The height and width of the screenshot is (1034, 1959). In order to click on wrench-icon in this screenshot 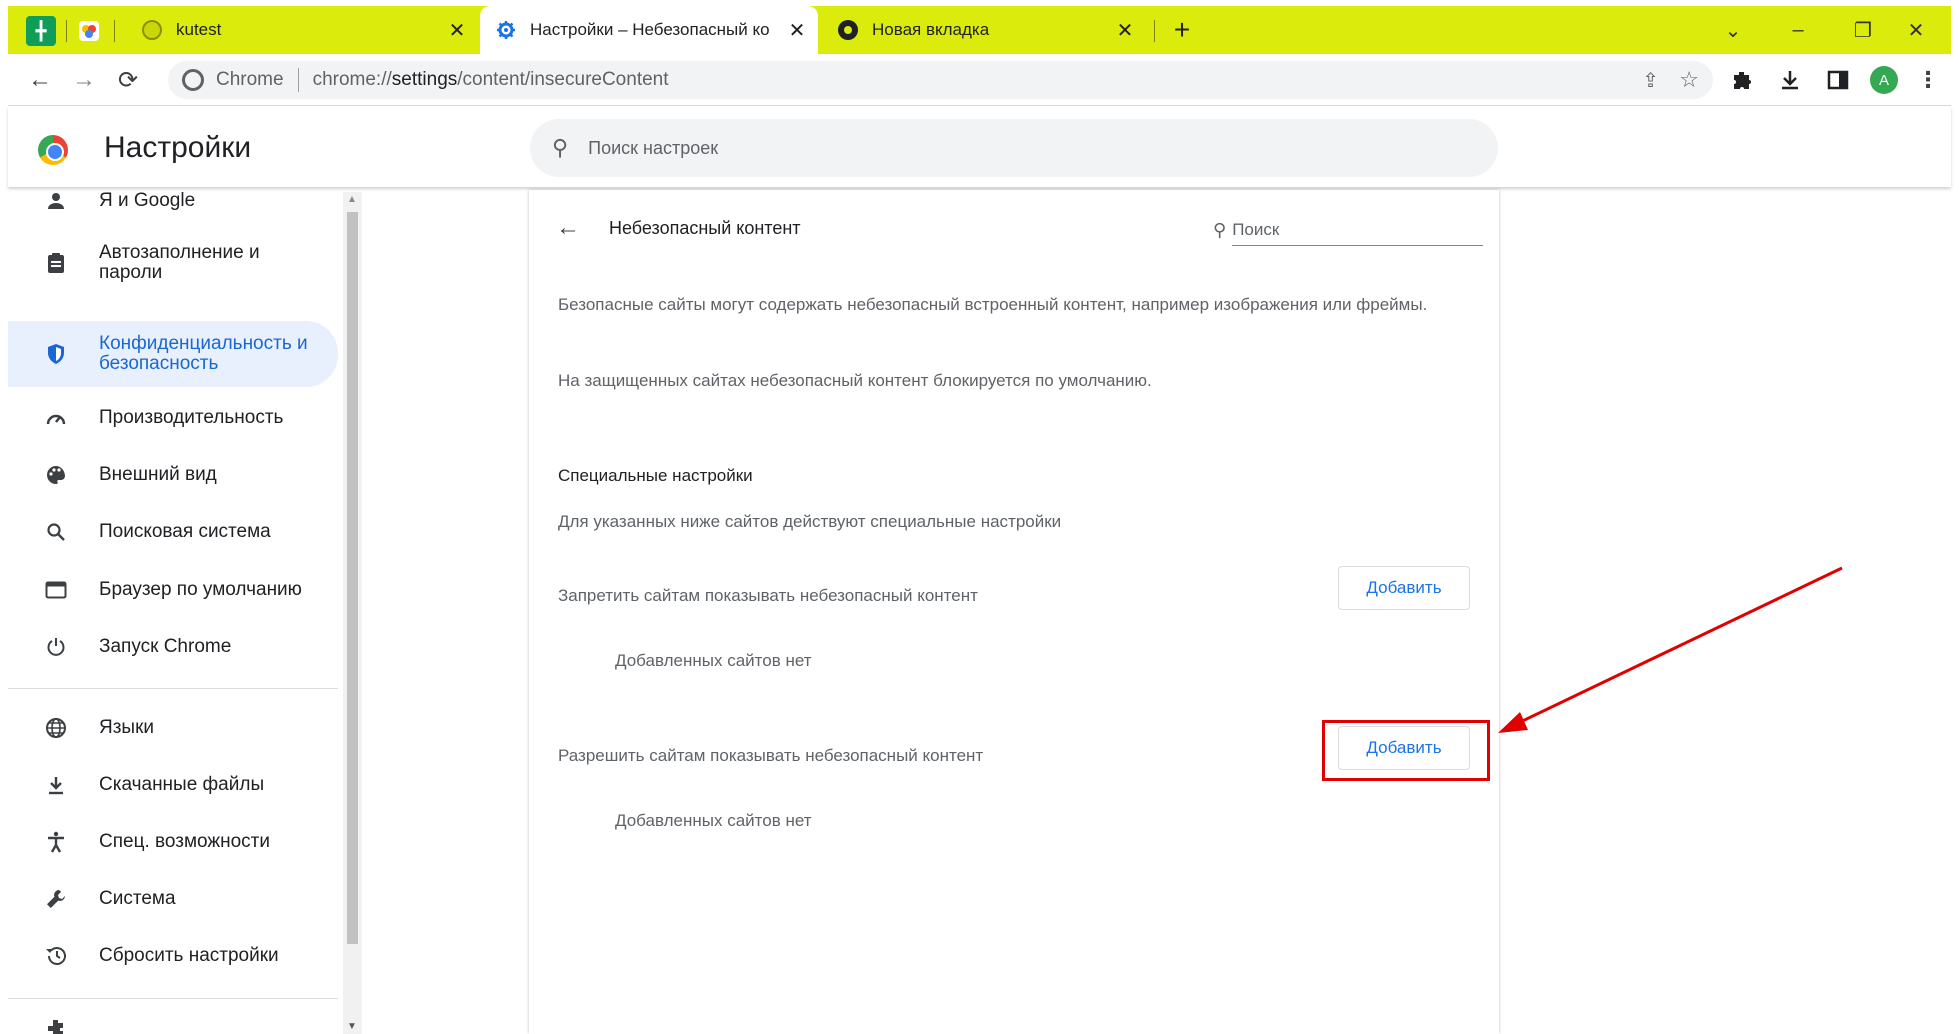, I will do `click(56, 899)`.